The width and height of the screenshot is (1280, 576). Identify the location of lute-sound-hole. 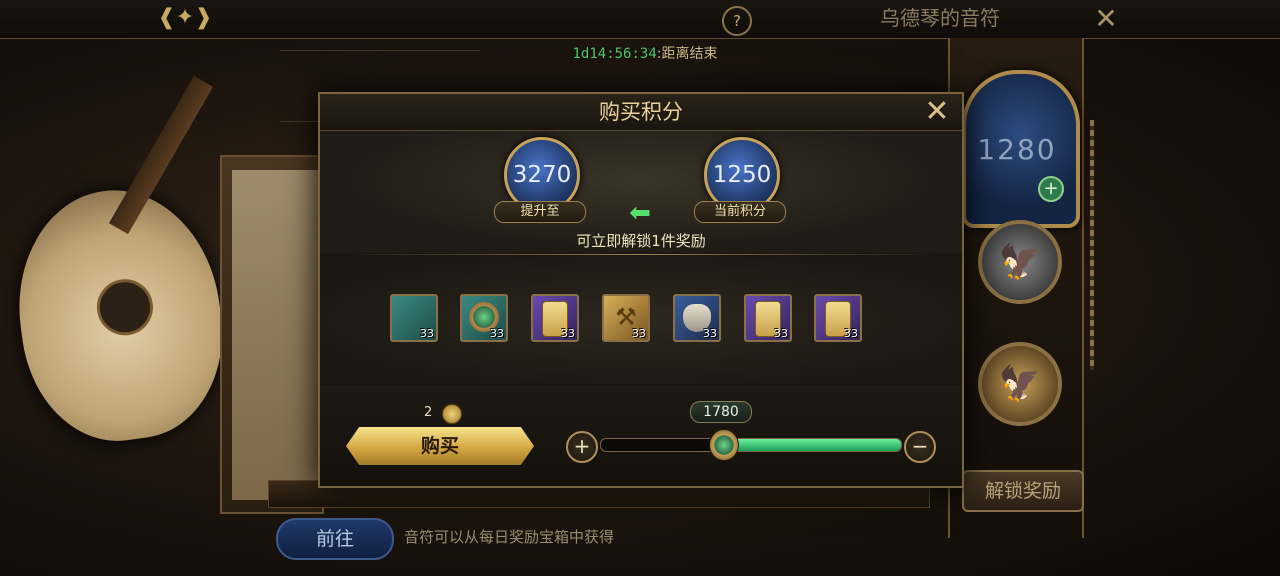
(125, 307).